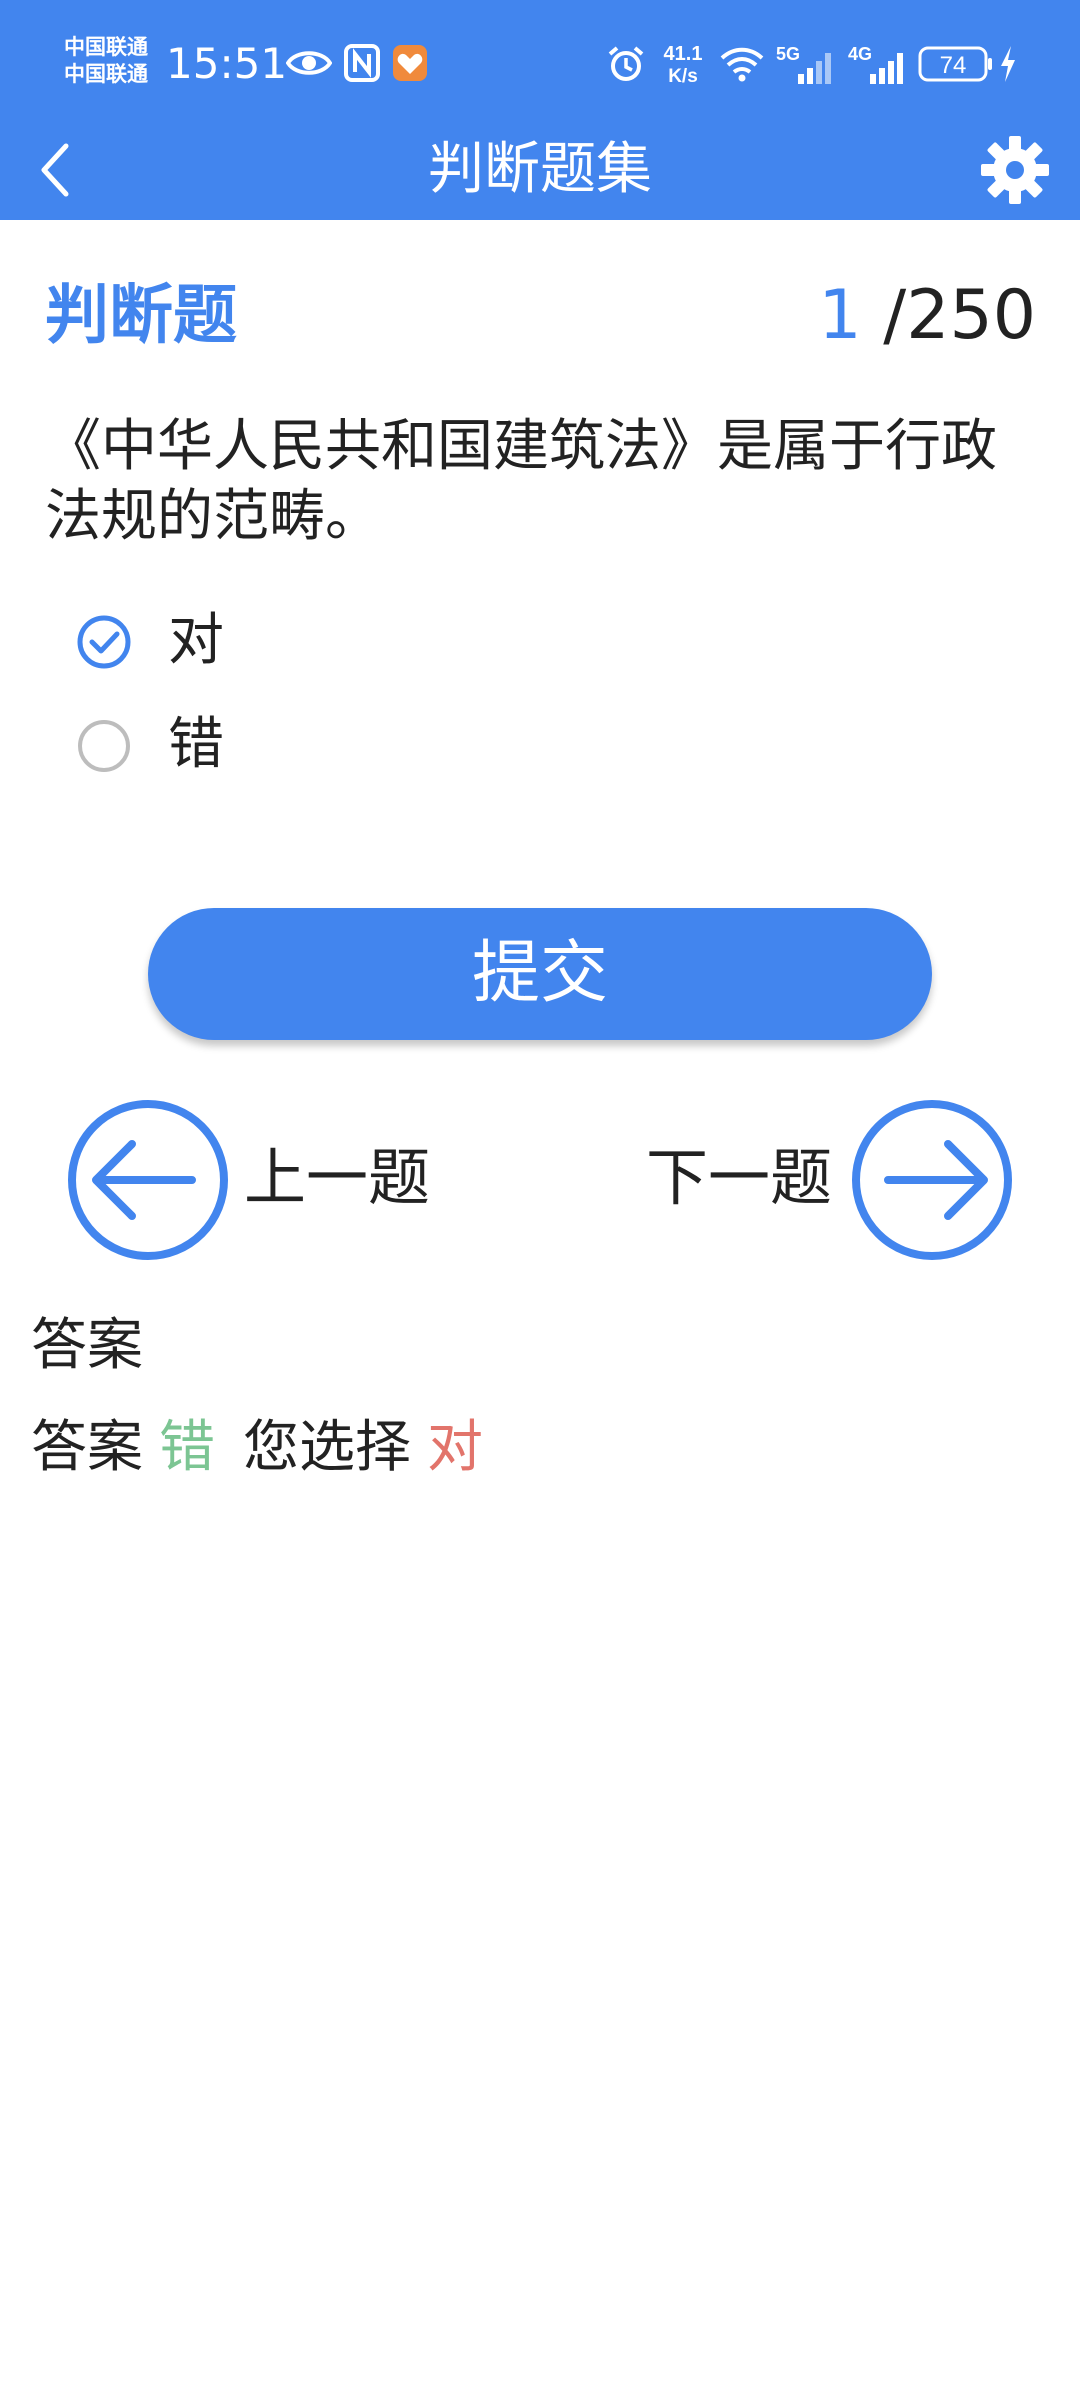 The height and width of the screenshot is (2398, 1080). What do you see at coordinates (87, 1447) in the screenshot?
I see `answer-prefix: 答案` at bounding box center [87, 1447].